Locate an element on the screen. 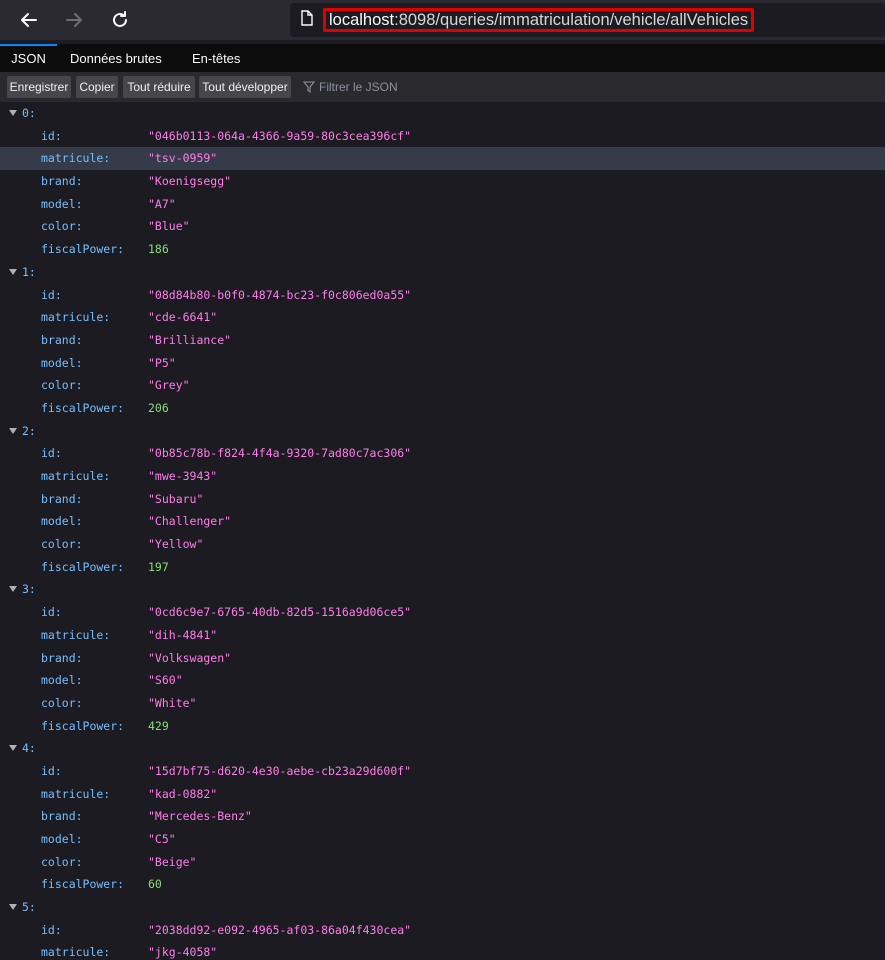 The image size is (885, 960). object-index: 0: is located at coordinates (29, 113).